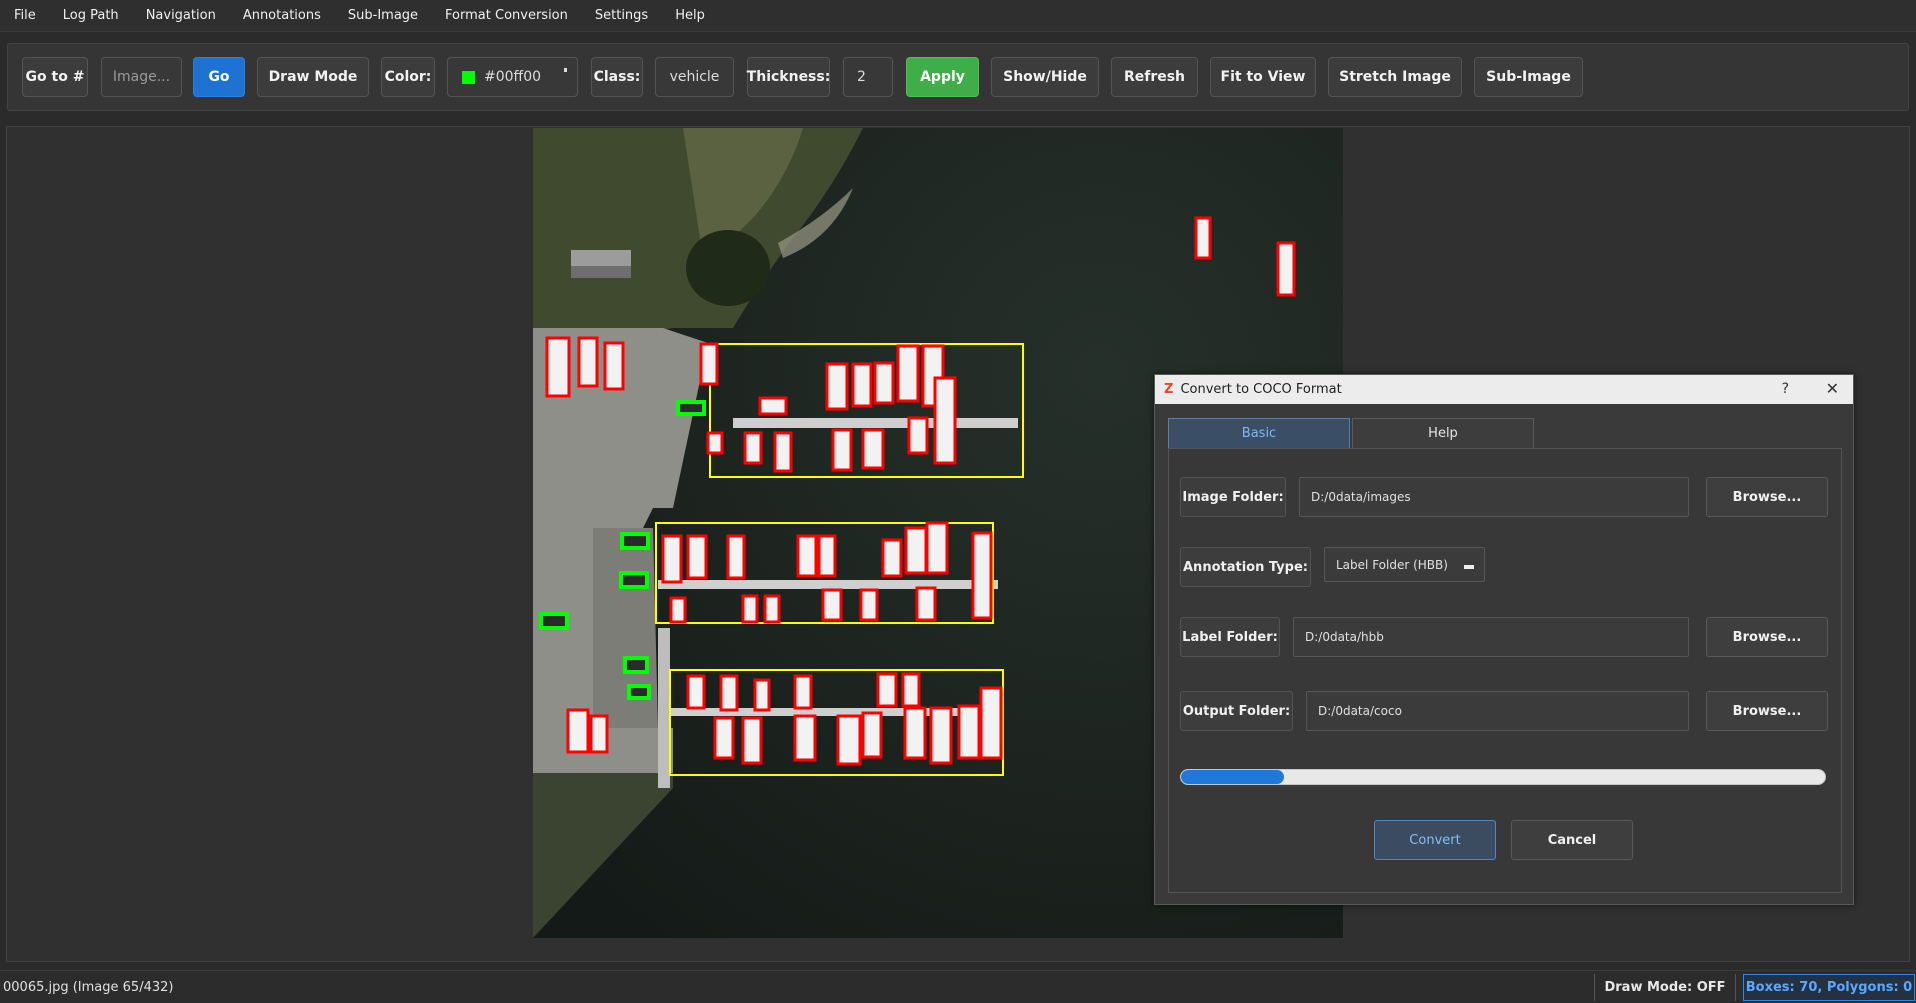 The image size is (1916, 1003). Describe the element at coordinates (621, 15) in the screenshot. I see `menu-settings: Settings` at that location.